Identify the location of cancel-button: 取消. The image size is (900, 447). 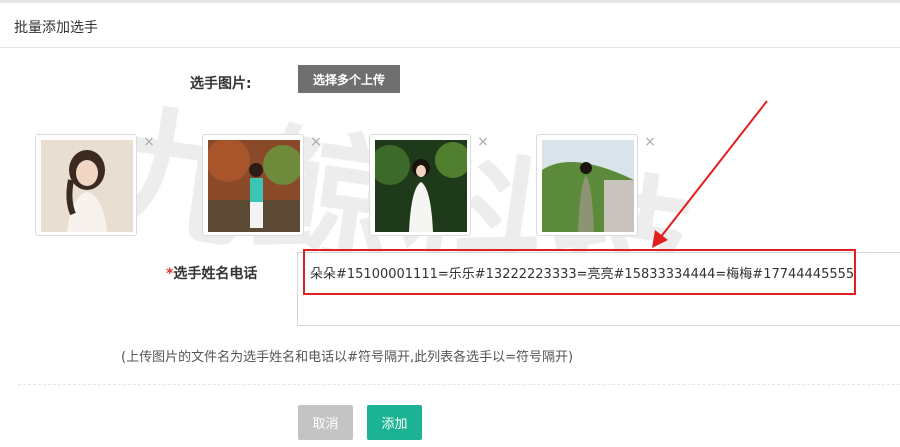
(325, 422).